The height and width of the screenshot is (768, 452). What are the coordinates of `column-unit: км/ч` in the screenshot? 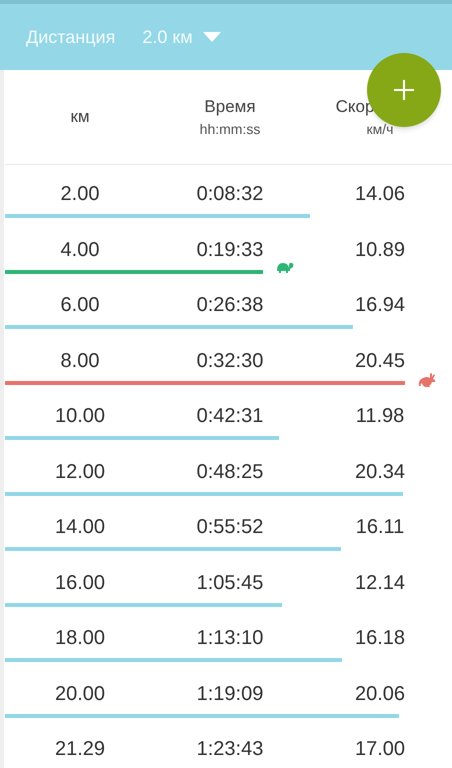 It's located at (380, 130).